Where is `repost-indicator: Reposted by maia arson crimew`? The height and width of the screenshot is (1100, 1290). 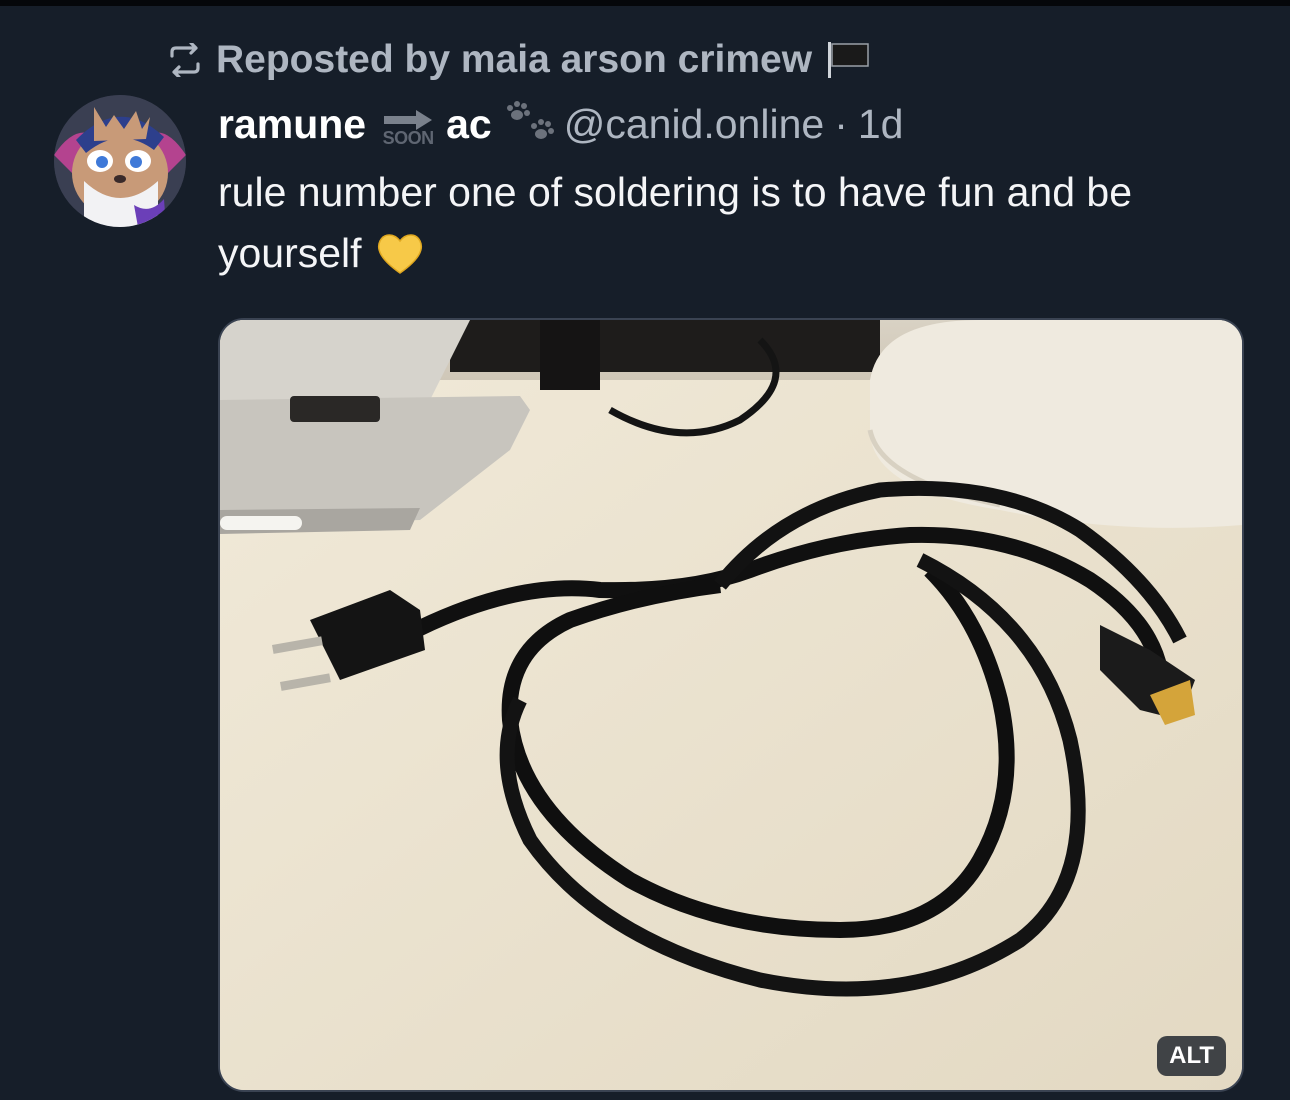 repost-indicator: Reposted by maia arson crimew is located at coordinates (520, 60).